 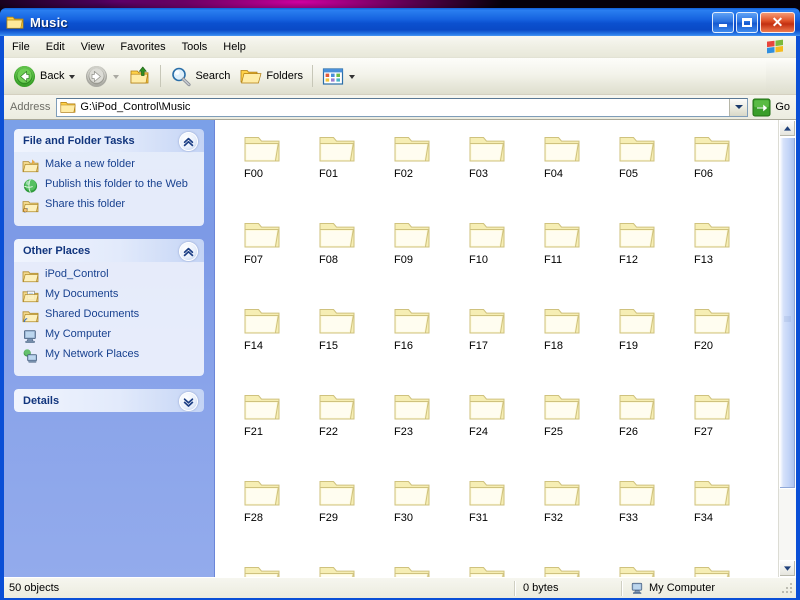 I want to click on folder-item: F06, so click(x=724, y=169).